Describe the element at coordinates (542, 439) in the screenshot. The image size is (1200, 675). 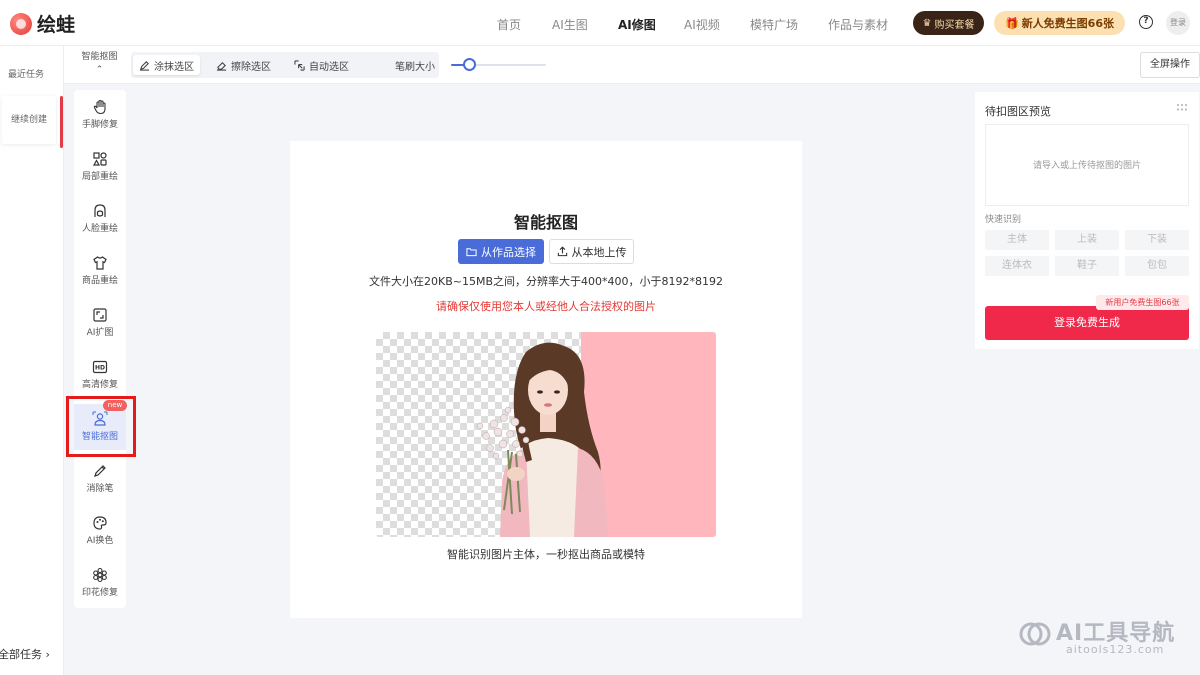
I see `model-cutout-illustration` at that location.